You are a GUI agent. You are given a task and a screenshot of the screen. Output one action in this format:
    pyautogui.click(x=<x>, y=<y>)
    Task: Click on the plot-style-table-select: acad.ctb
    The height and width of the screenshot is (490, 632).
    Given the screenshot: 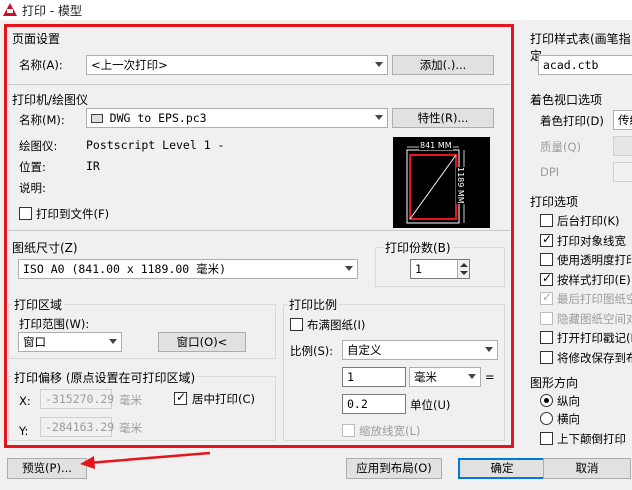 What is the action you would take?
    pyautogui.click(x=585, y=65)
    